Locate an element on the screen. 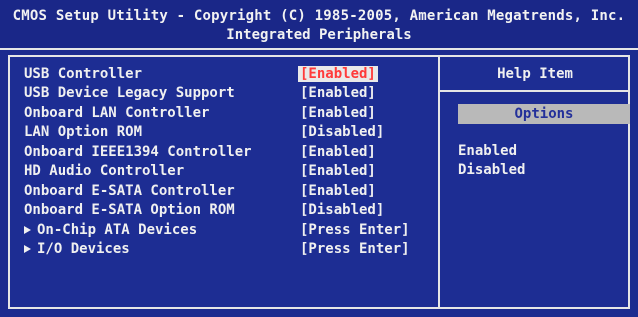 This screenshot has width=638, height=317. setting-label: On-Chip ATA Devices is located at coordinates (117, 229).